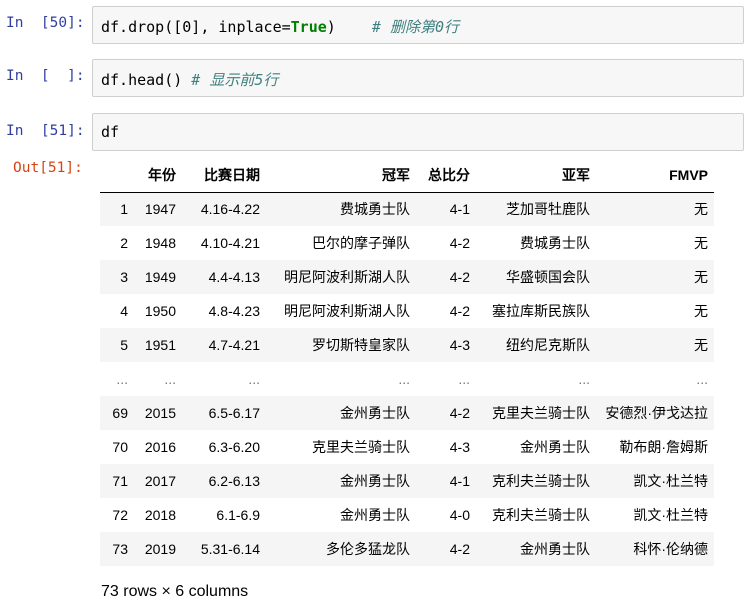 Image resolution: width=747 pixels, height=609 pixels. Describe the element at coordinates (190, 80) in the screenshot. I see `code-text: df.head() # 显示前5行` at that location.